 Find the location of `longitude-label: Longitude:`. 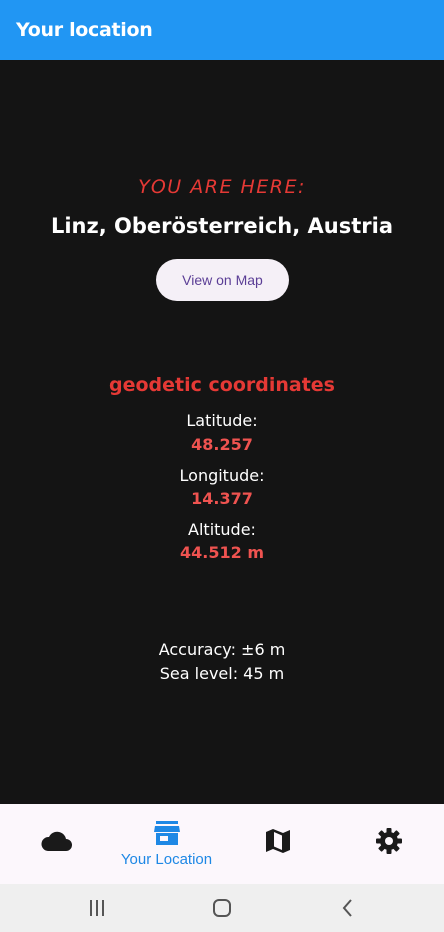

longitude-label: Longitude: is located at coordinates (222, 475).